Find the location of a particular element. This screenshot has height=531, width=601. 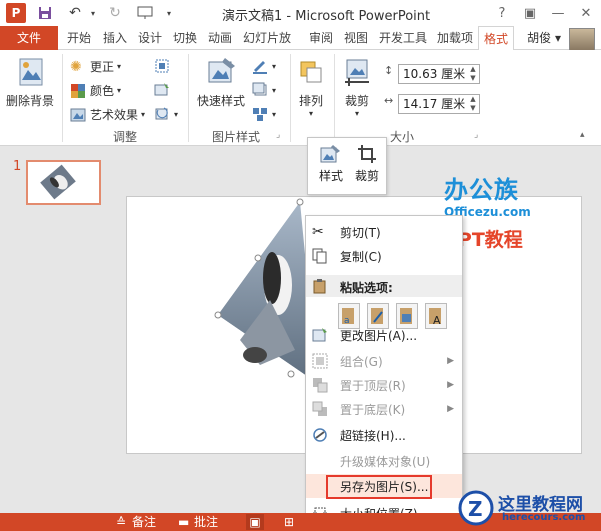

tab-slideshow: 幻灯片放 is located at coordinates (267, 38).